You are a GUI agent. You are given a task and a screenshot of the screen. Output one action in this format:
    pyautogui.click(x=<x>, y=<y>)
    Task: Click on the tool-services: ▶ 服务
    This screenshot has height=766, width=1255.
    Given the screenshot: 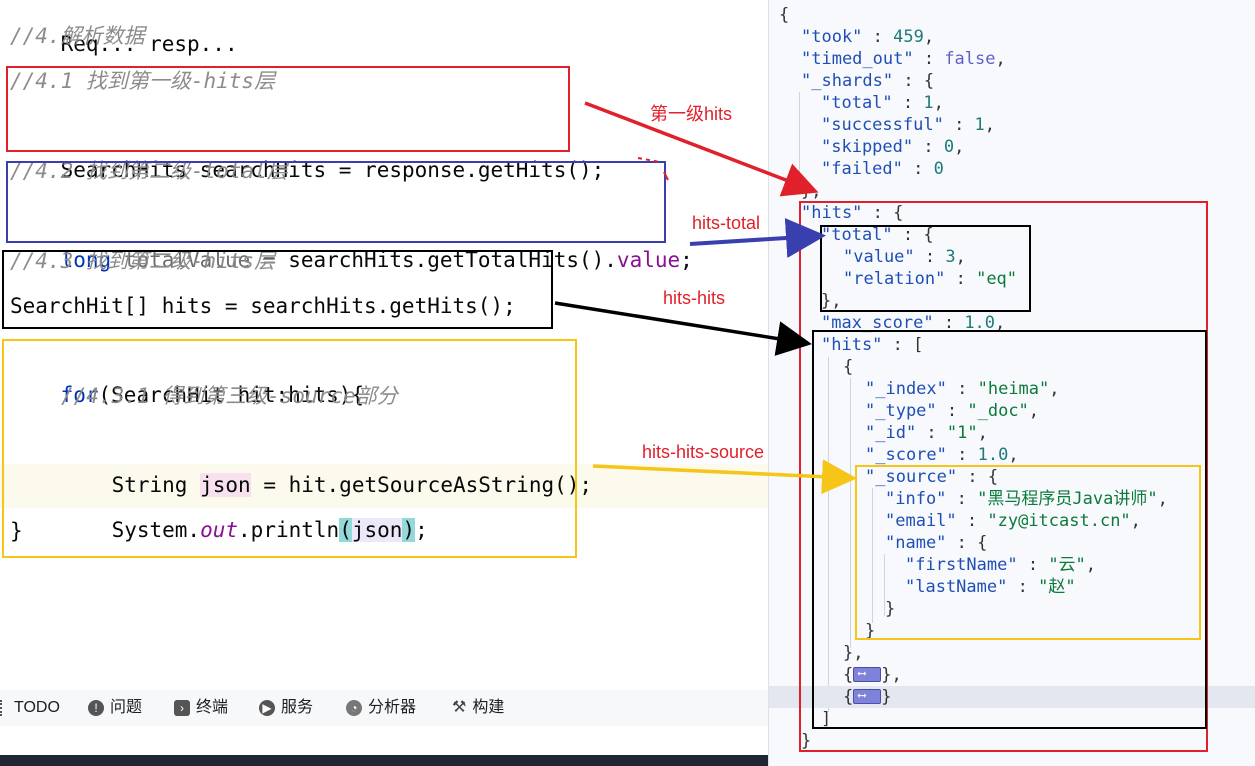 What is the action you would take?
    pyautogui.click(x=286, y=708)
    